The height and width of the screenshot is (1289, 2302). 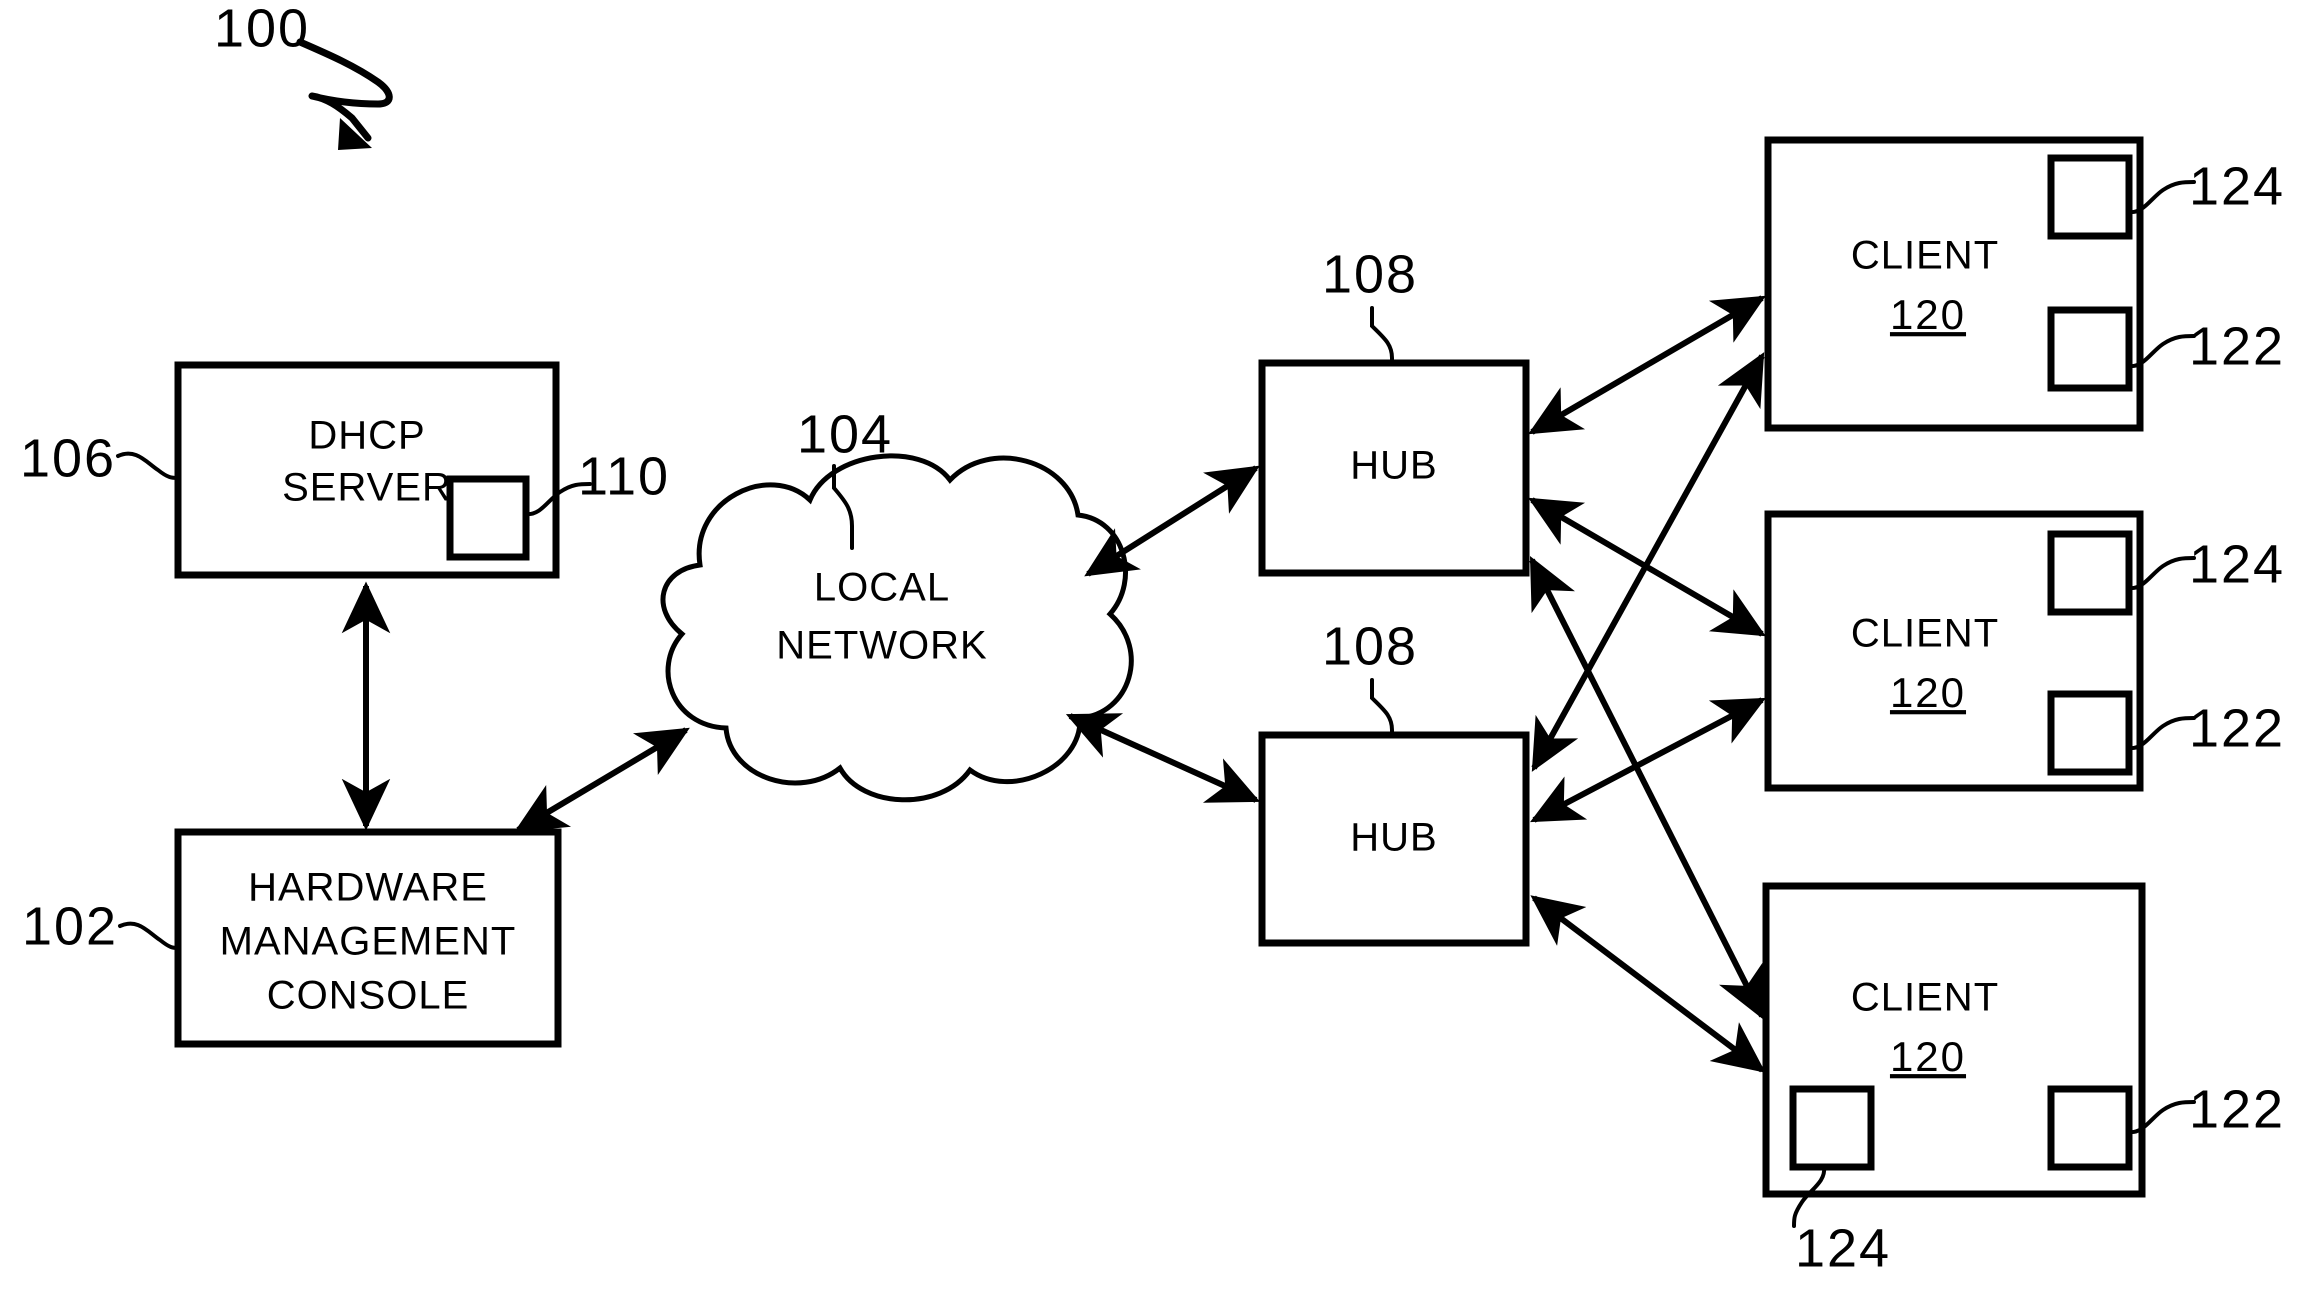 I want to click on client-1-port-lower-ref-label: 122, so click(x=2237, y=346).